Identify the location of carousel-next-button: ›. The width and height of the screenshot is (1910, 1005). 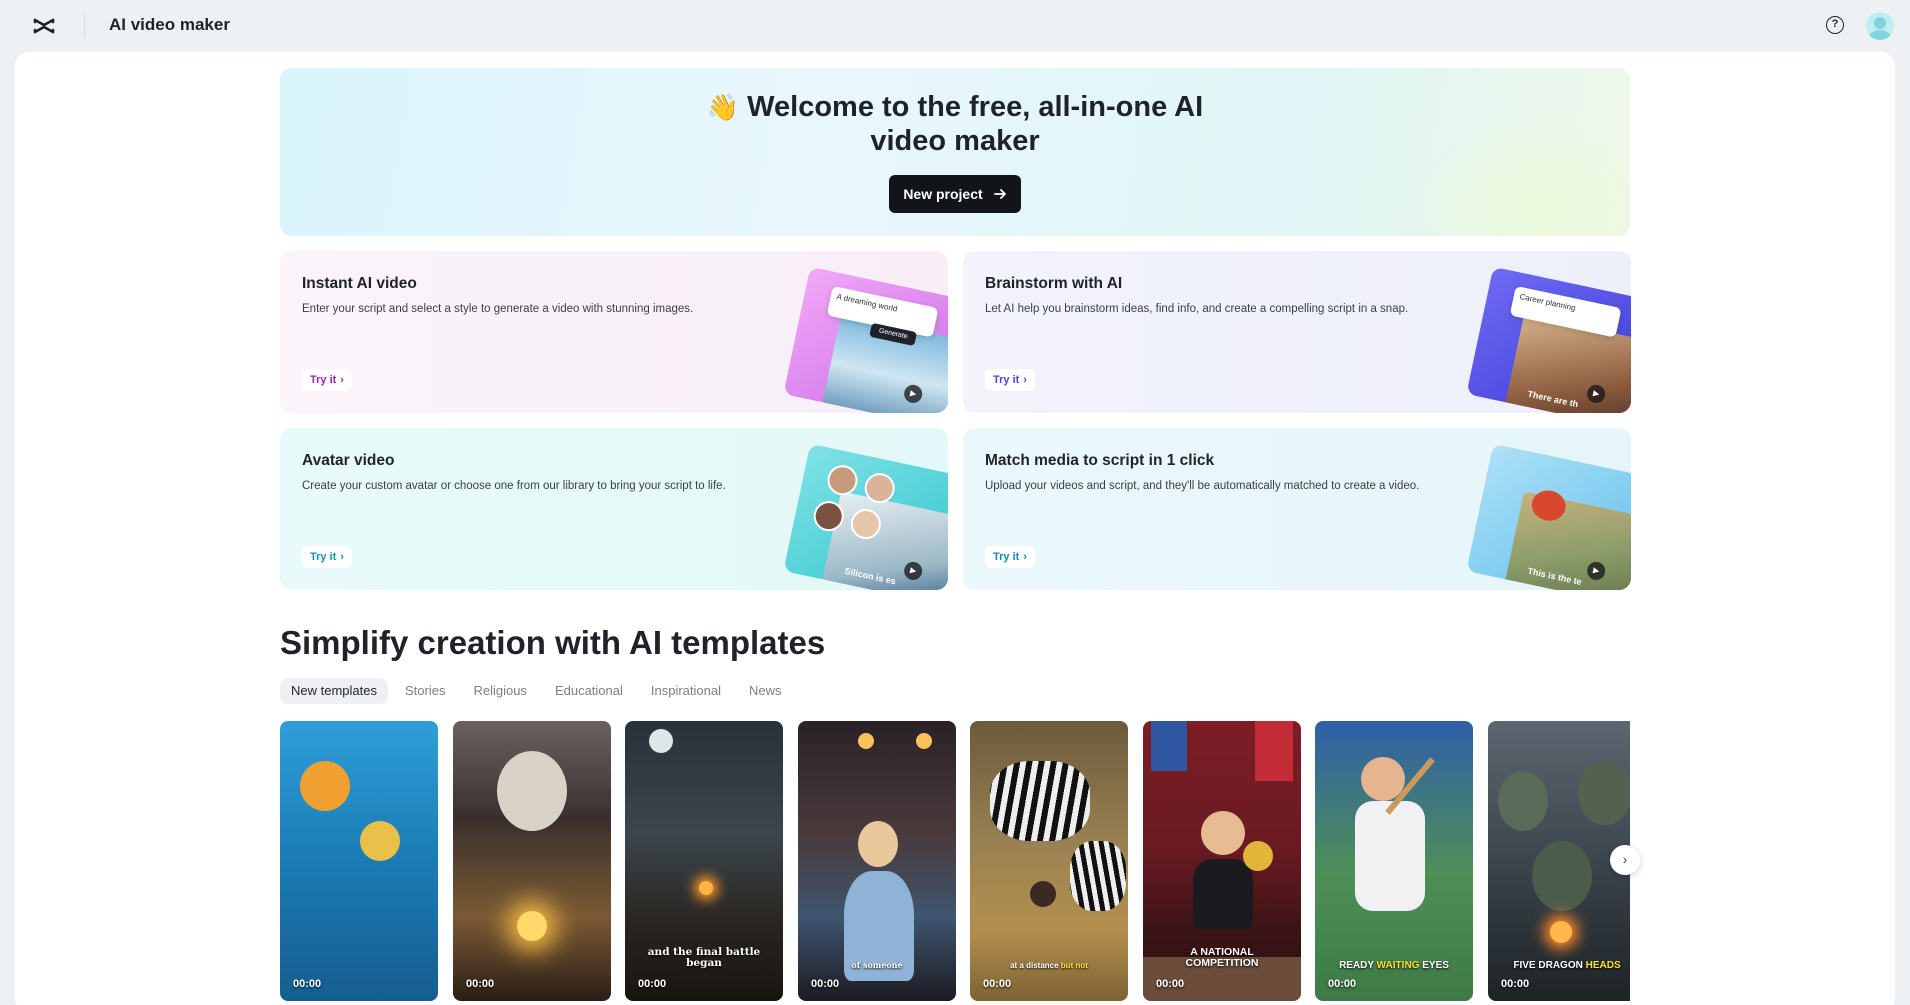
(1625, 860).